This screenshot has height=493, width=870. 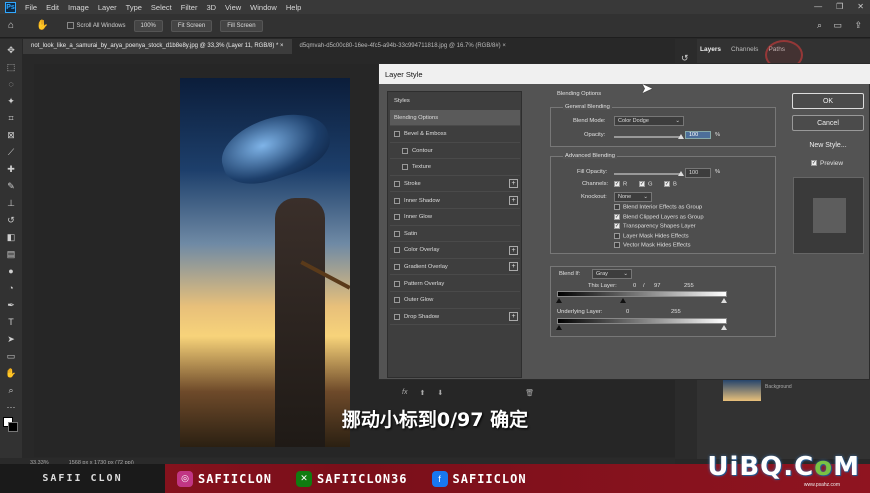 What do you see at coordinates (11, 356) in the screenshot?
I see `shape-tool-icon: ▭` at bounding box center [11, 356].